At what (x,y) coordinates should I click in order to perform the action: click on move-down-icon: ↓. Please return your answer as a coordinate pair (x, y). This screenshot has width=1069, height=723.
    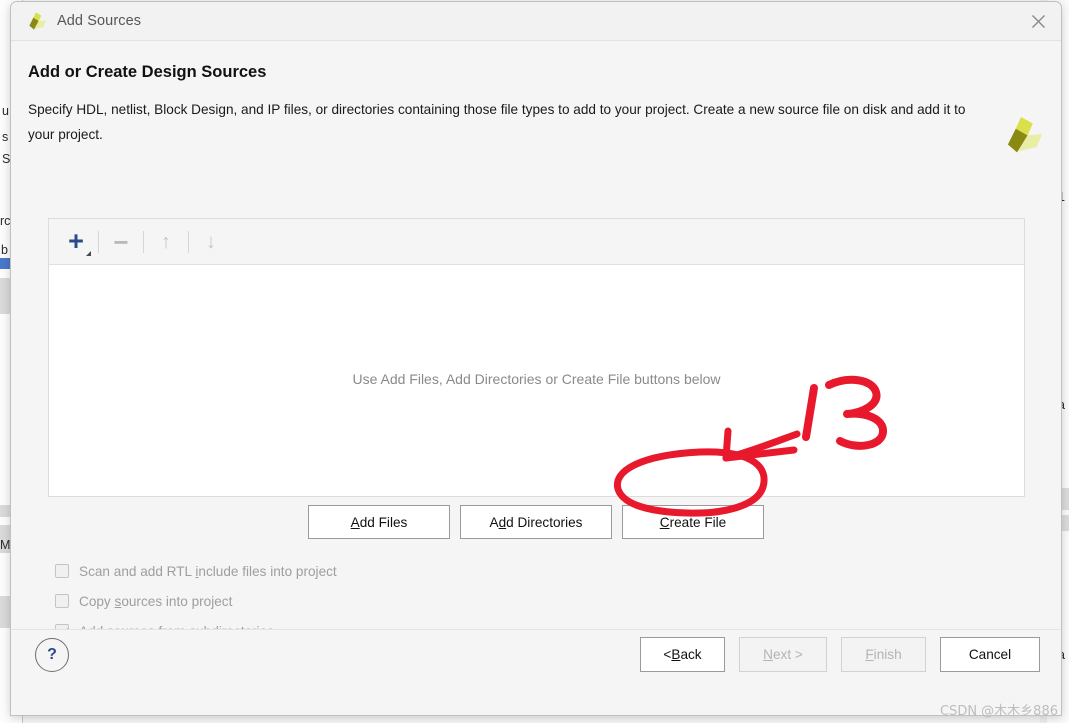
    Looking at the image, I should click on (211, 242).